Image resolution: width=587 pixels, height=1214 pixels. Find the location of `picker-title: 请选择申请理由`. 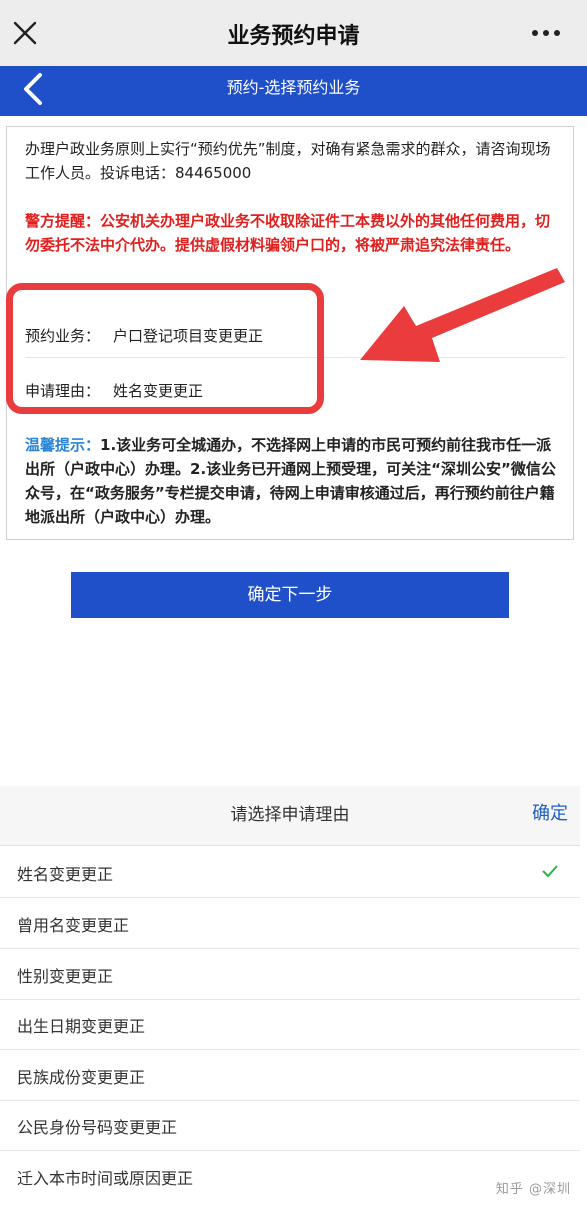

picker-title: 请选择申请理由 is located at coordinates (290, 815).